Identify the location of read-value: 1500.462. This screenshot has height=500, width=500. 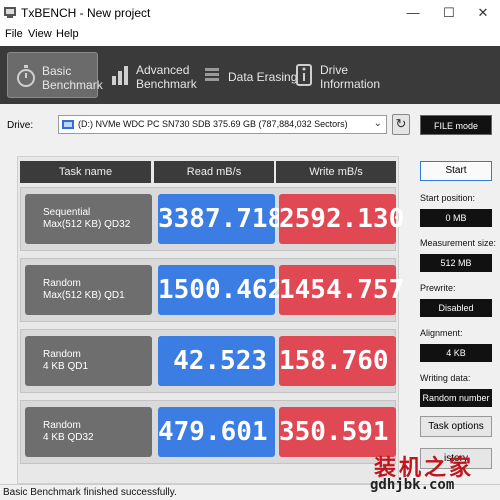
(220, 290).